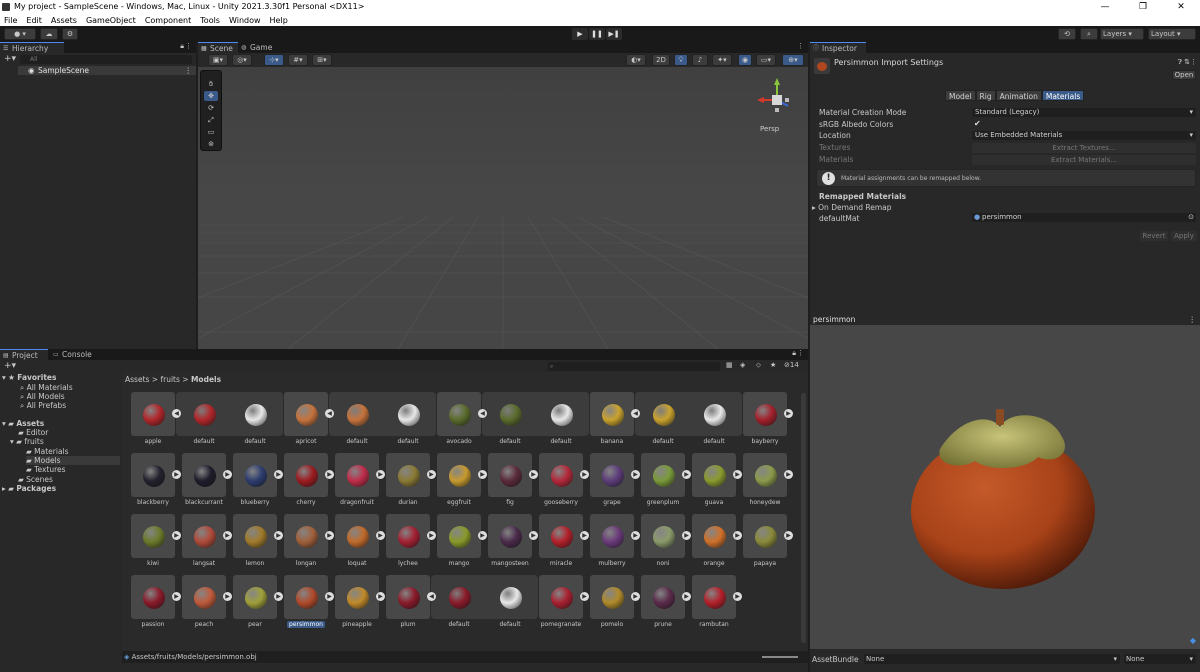 The width and height of the screenshot is (1200, 672). What do you see at coordinates (1089, 34) in the screenshot?
I see `search-icon: ⌕` at bounding box center [1089, 34].